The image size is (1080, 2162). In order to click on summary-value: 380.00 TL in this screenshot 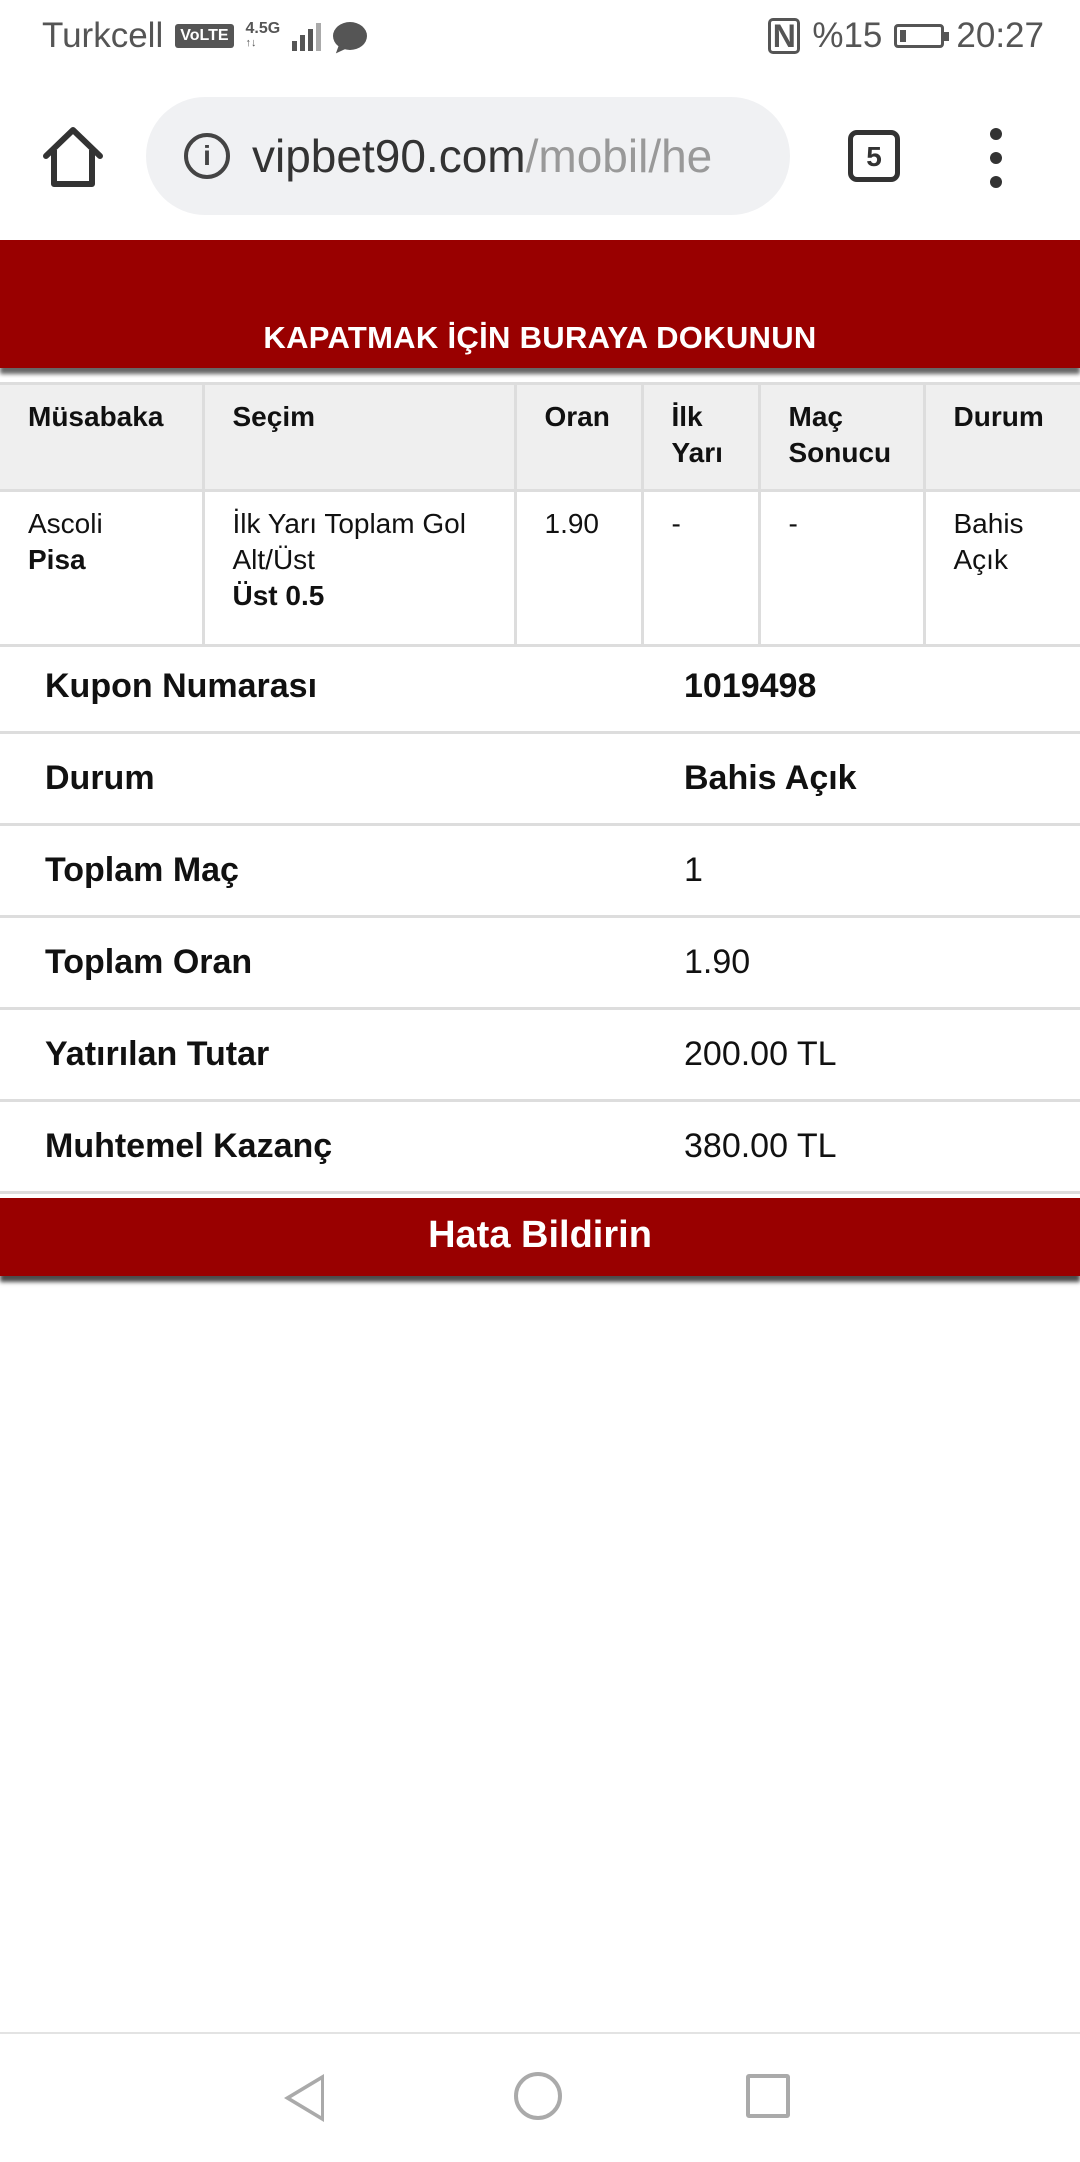, I will do `click(760, 1146)`.